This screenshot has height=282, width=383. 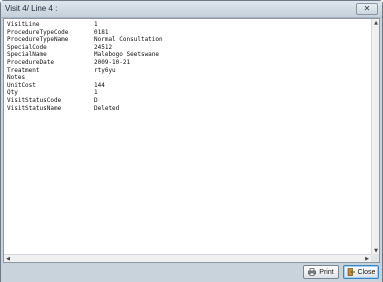 What do you see at coordinates (188, 71) in the screenshot?
I see `record-row: Treatment rty6yu` at bounding box center [188, 71].